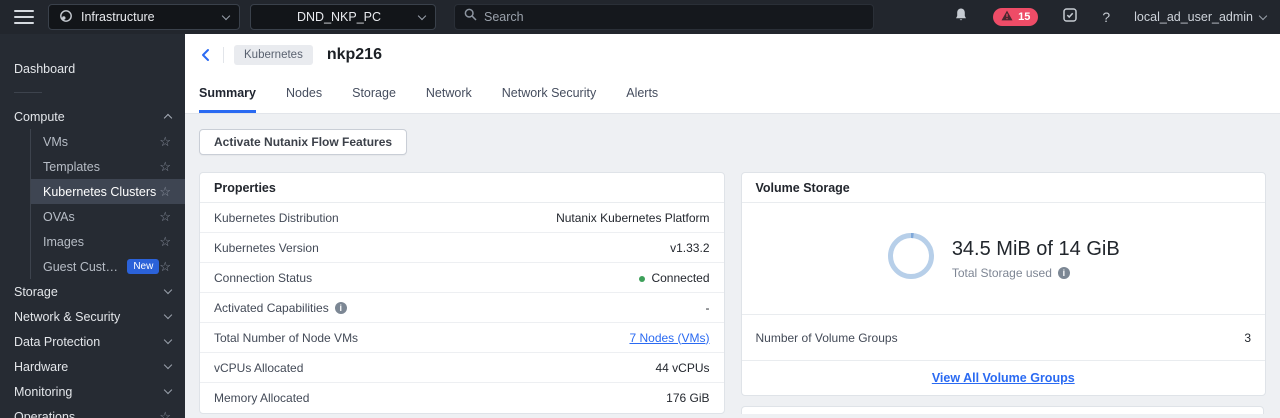  What do you see at coordinates (92, 116) in the screenshot?
I see `sidebar-section-compute: Compute` at bounding box center [92, 116].